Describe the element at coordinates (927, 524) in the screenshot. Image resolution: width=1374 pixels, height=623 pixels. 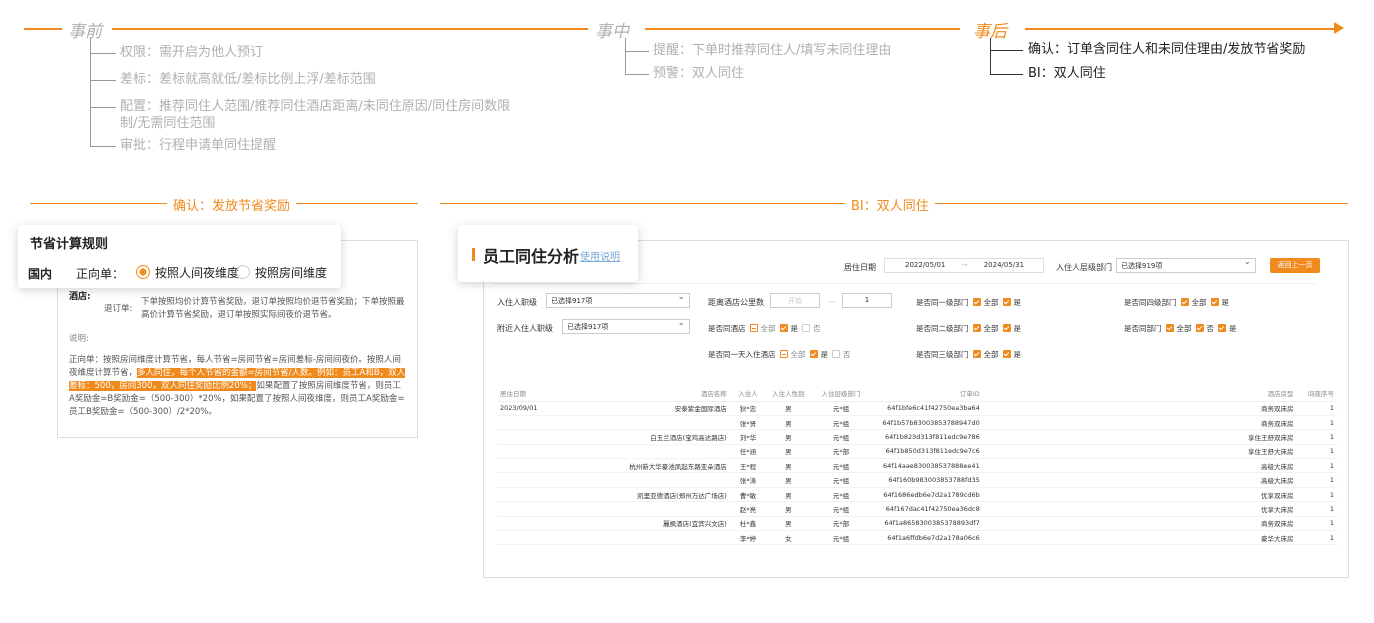
I see `table-cell: 64f1a8658300385378893df7` at that location.